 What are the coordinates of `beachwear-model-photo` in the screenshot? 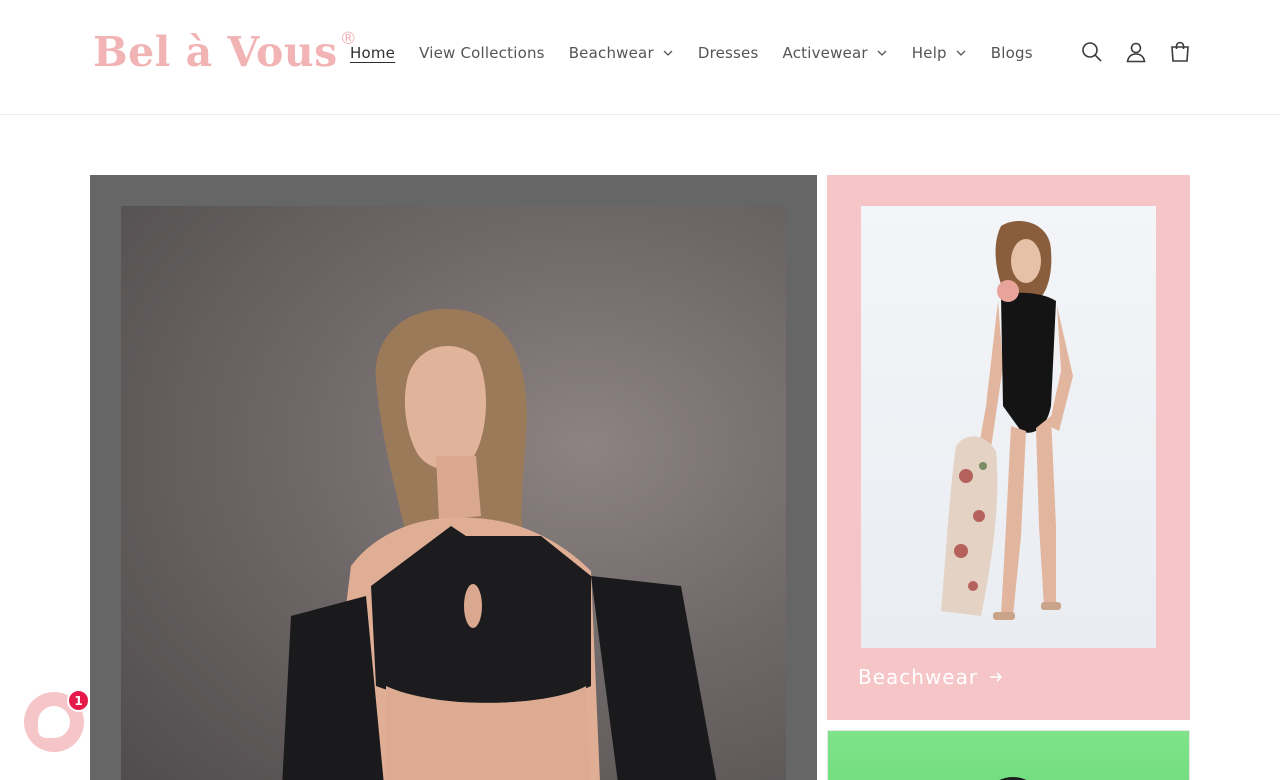 It's located at (1008, 427).